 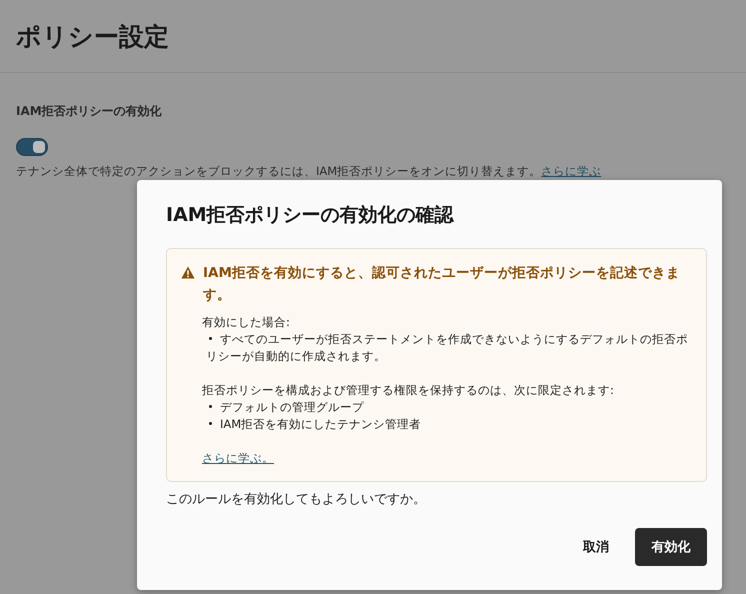 What do you see at coordinates (447, 348) in the screenshot?
I see `bullet-item: すべてのユーザーが拒否ステートメントを作成できないようにするデフォルトの拒否ポリシーが自動的に作成されます。` at bounding box center [447, 348].